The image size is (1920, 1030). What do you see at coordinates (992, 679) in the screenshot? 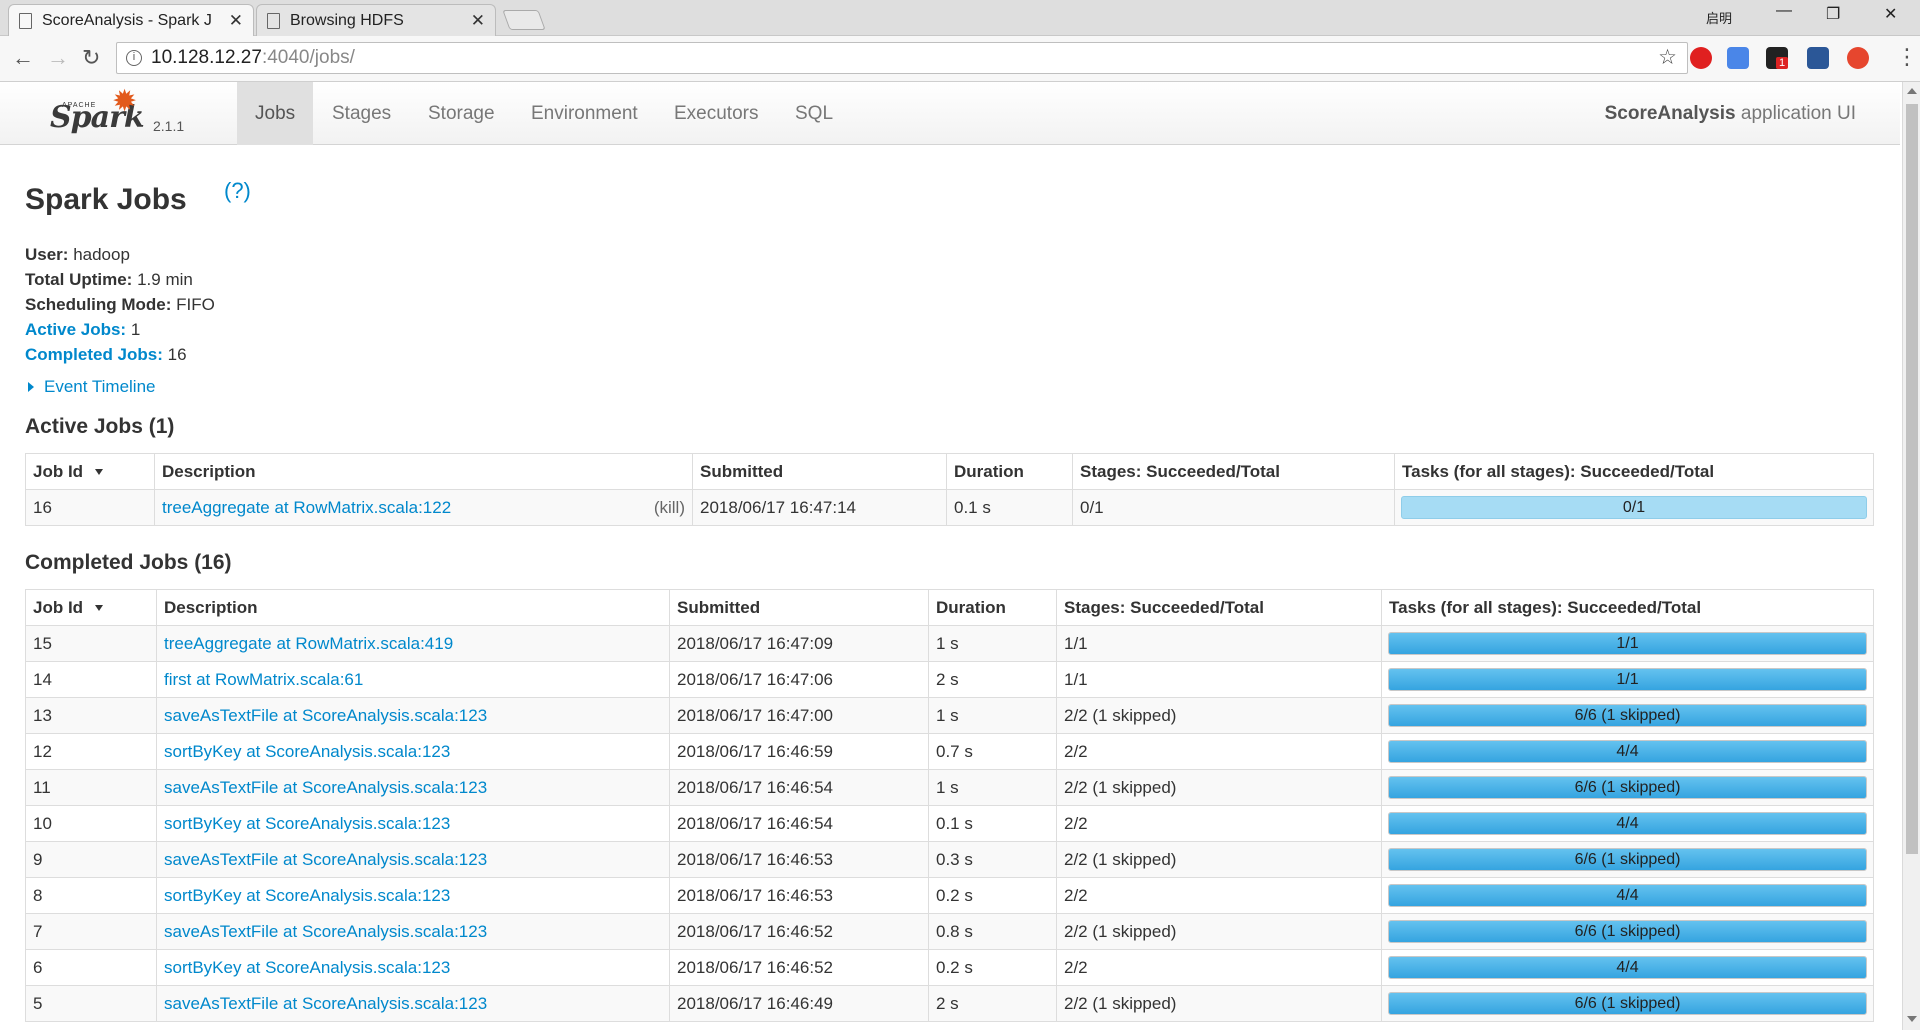
I see `duration-cell: 2 s` at bounding box center [992, 679].